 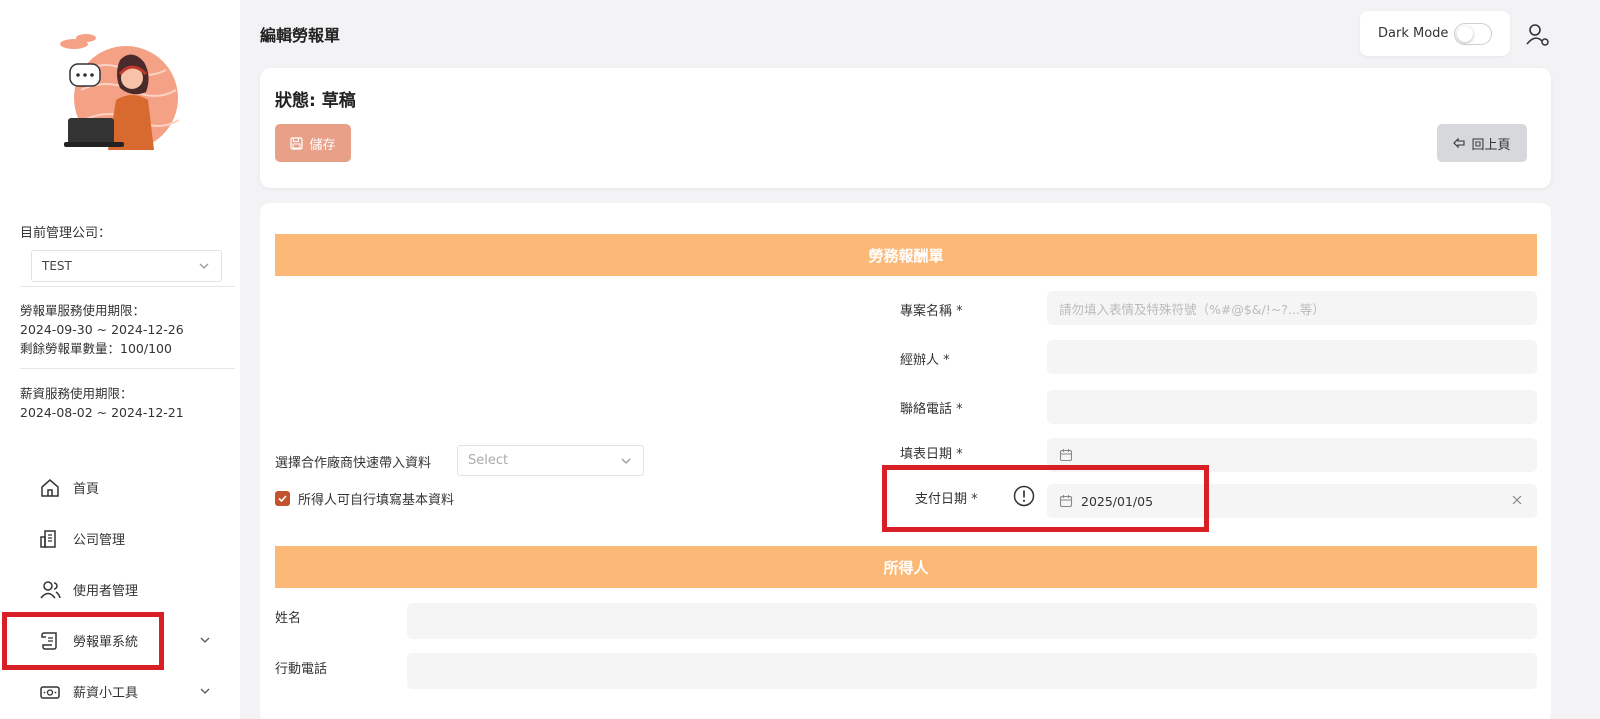 I want to click on salary-service-period: 2024-08-02 ~ 2024-12-21, so click(x=102, y=412).